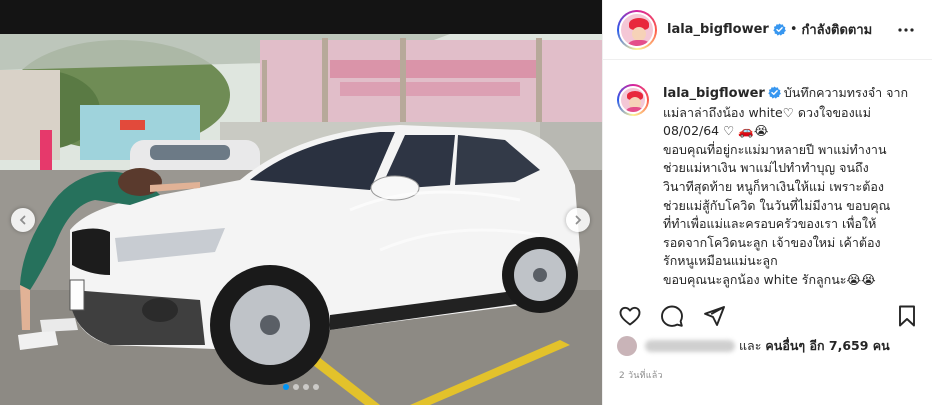 This screenshot has height=405, width=932. Describe the element at coordinates (772, 242) in the screenshot. I see `caption-line: รอดจากโควิดนะลูก เจ้าของใหม่ เค้าต้อง` at that location.